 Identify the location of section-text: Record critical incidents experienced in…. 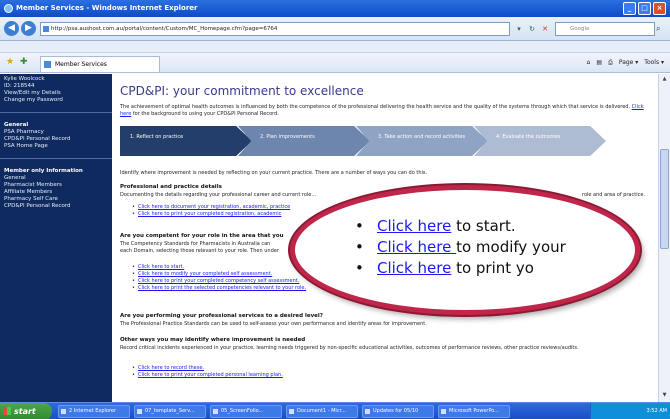
(349, 348).